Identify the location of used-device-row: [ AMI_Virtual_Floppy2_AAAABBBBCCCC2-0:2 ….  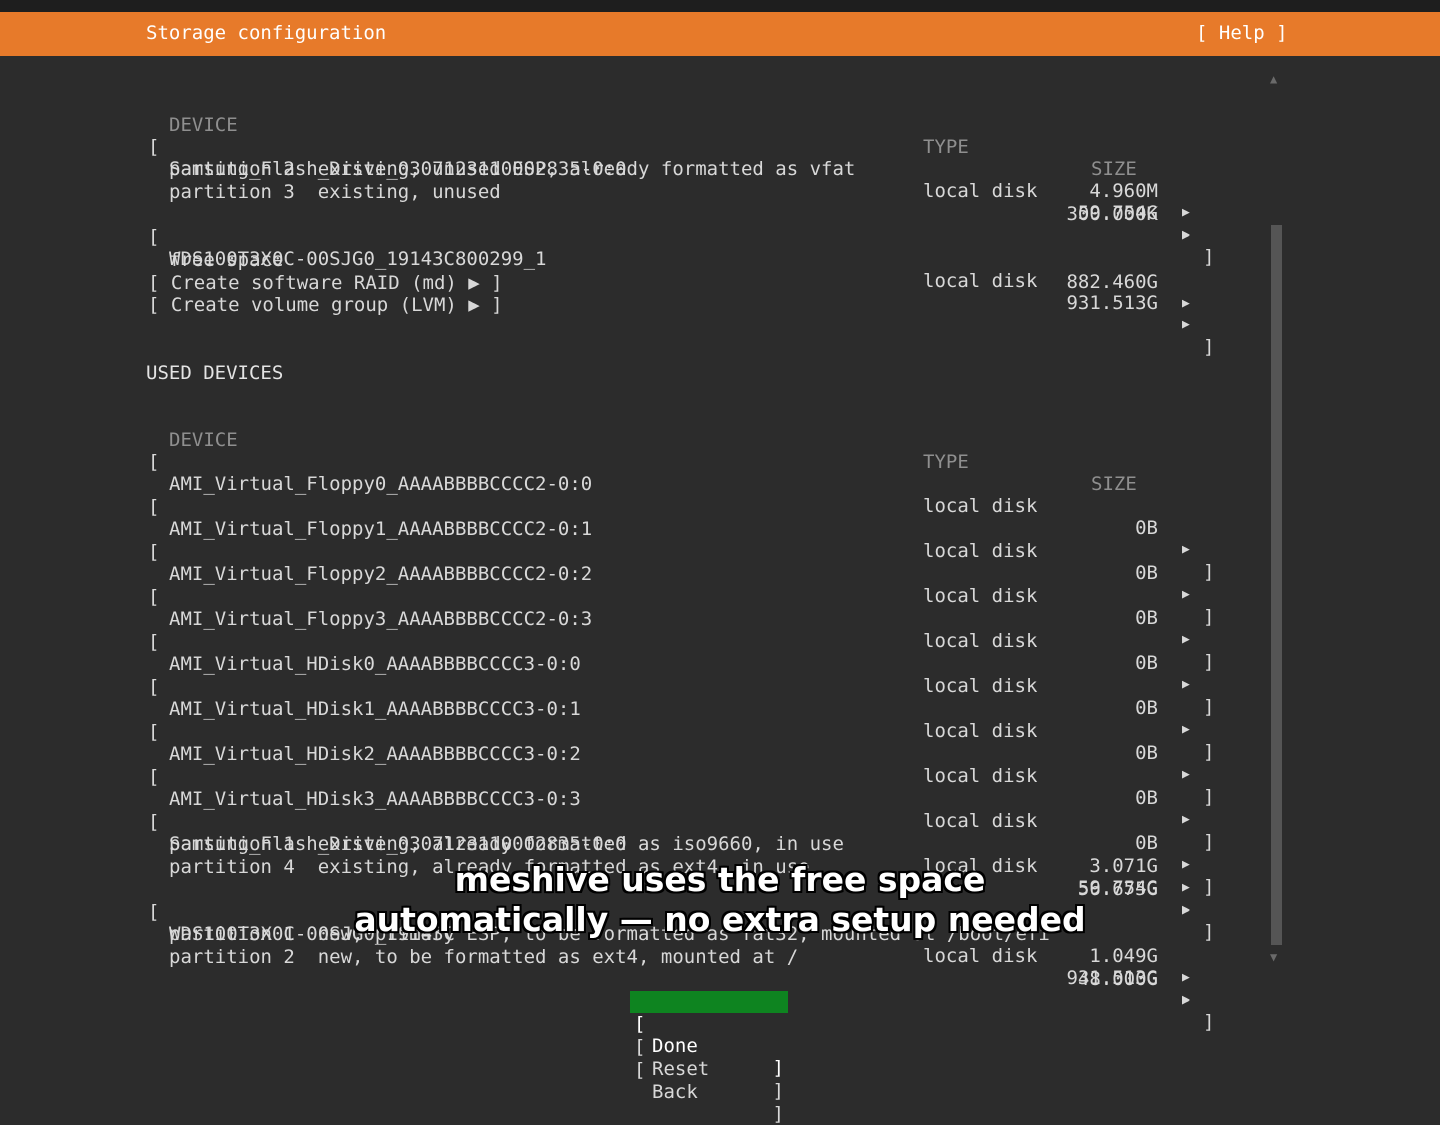
(720, 596).